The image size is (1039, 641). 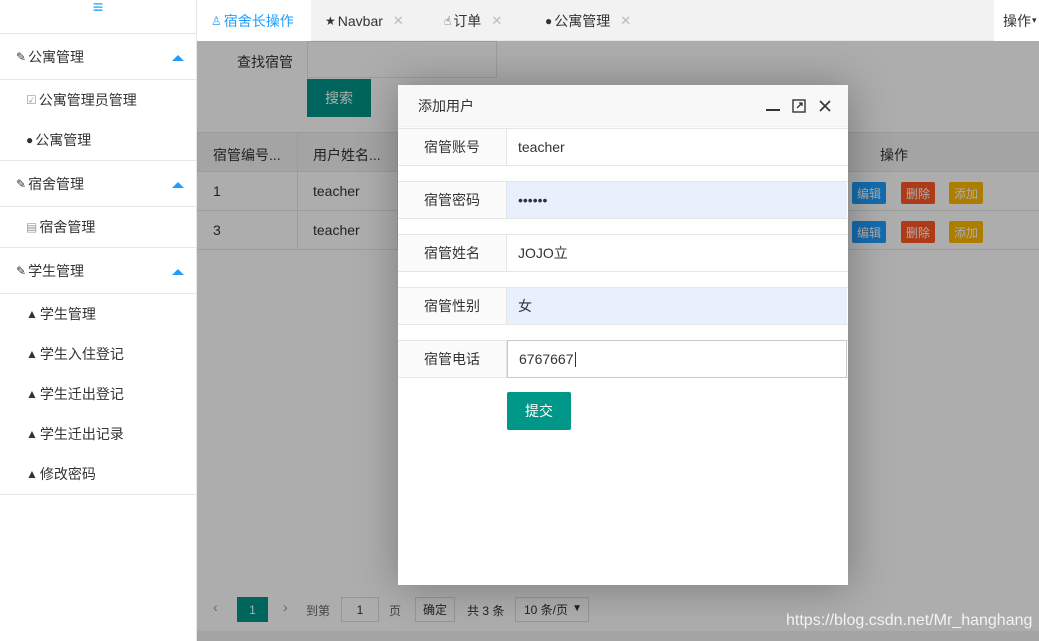 I want to click on sidebar-item-label: 学生迁出登记, so click(x=81, y=394).